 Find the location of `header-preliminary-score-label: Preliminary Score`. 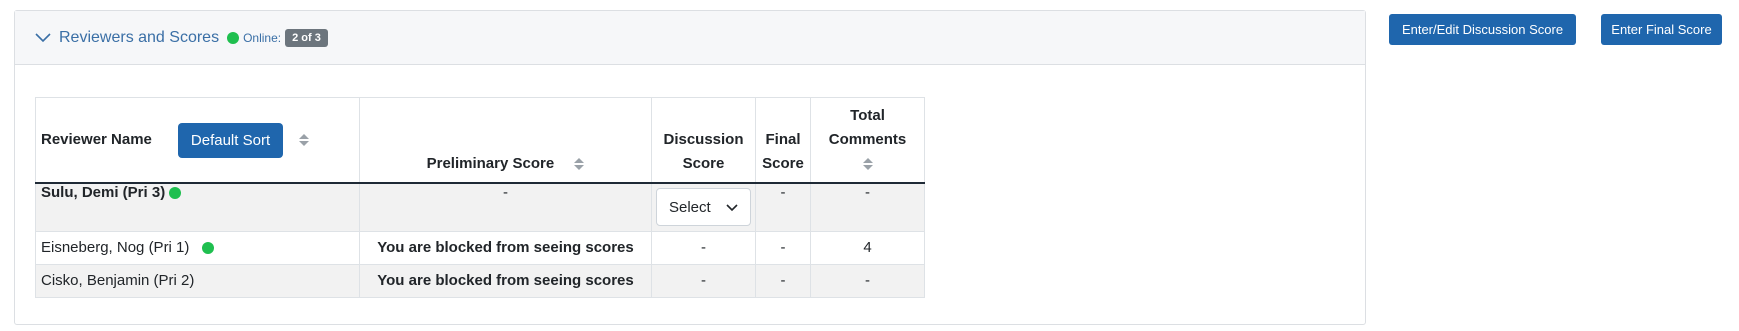

header-preliminary-score-label: Preliminary Score is located at coordinates (490, 163).